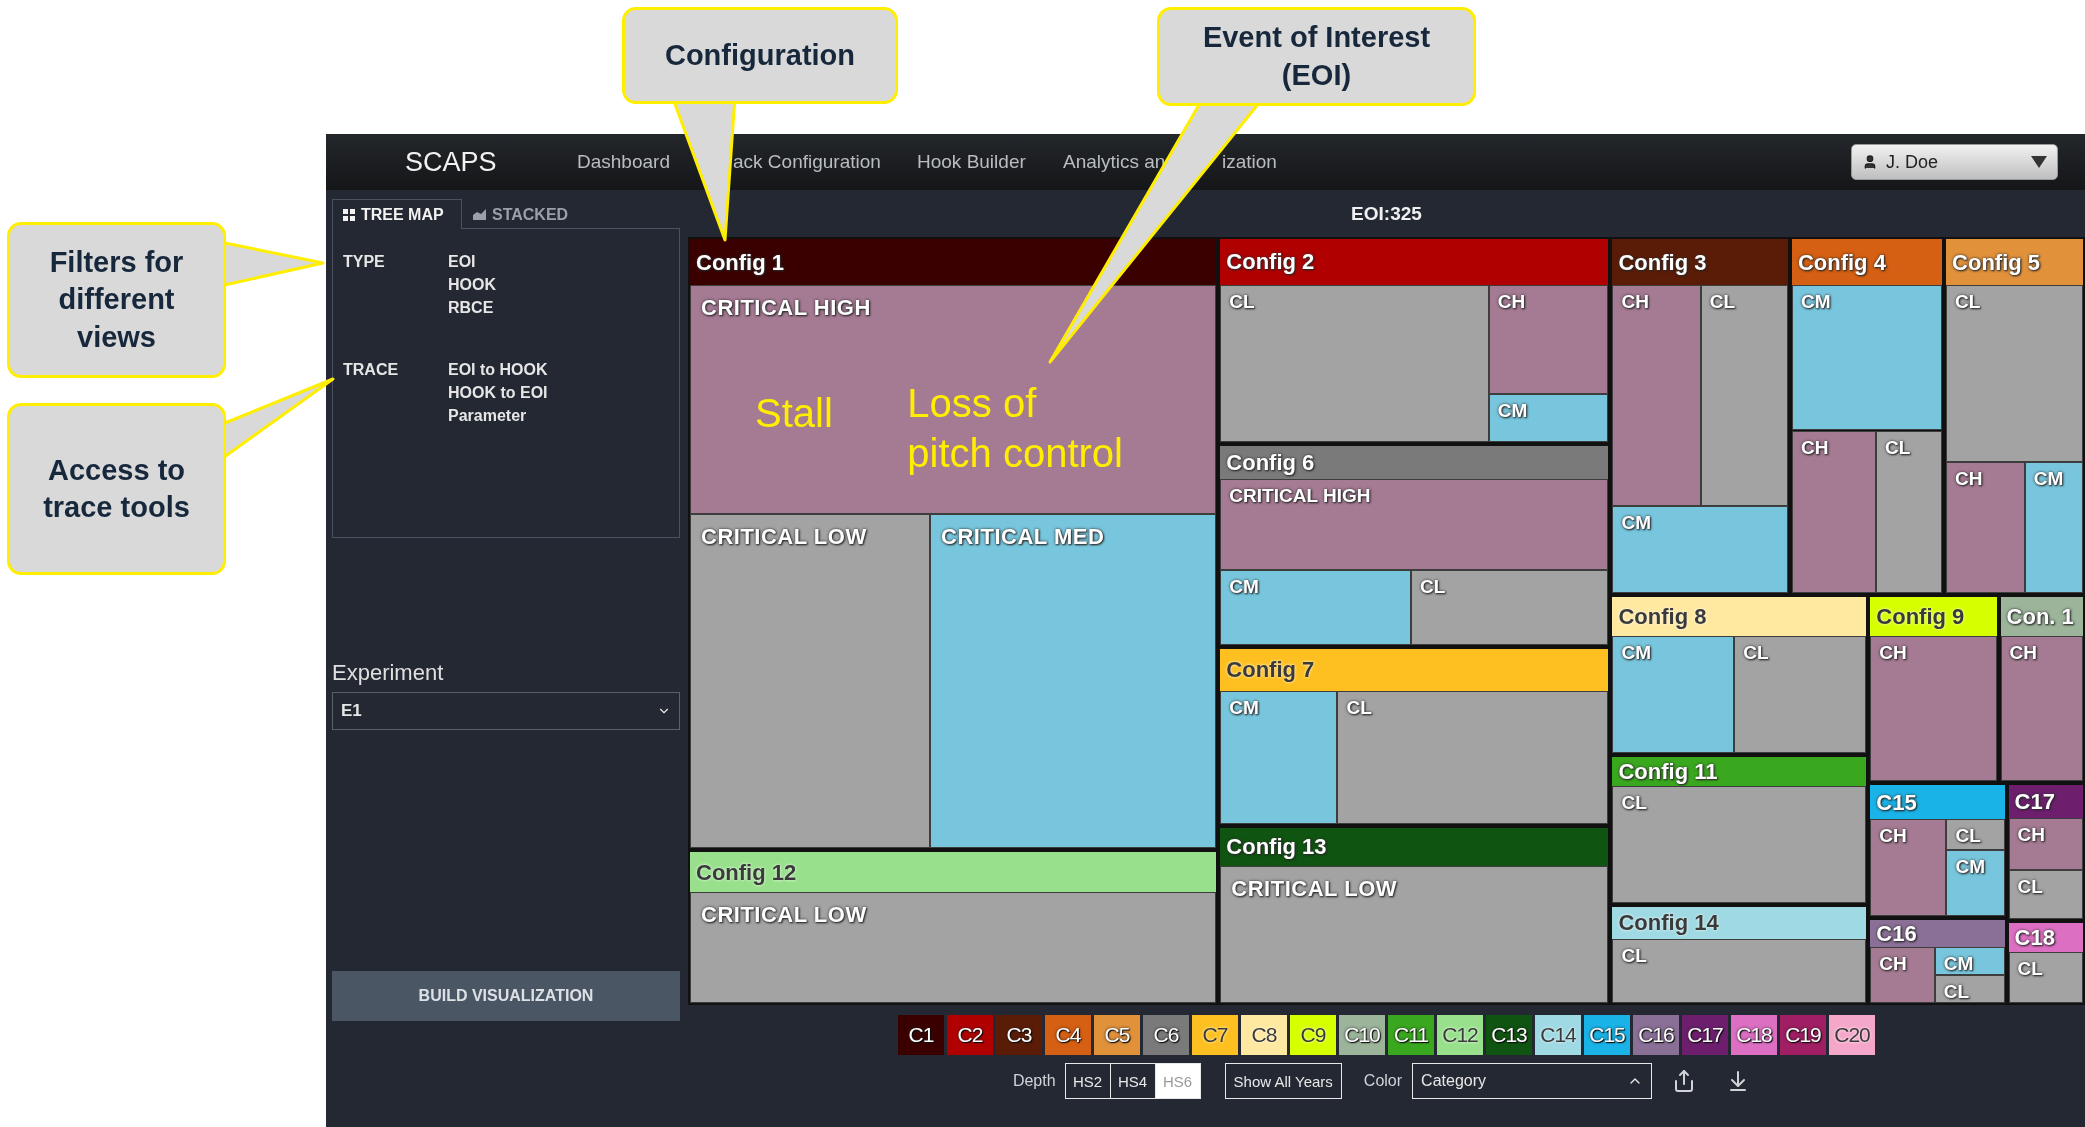  Describe the element at coordinates (558, 262) in the screenshot. I see `filter-option: EOI` at that location.